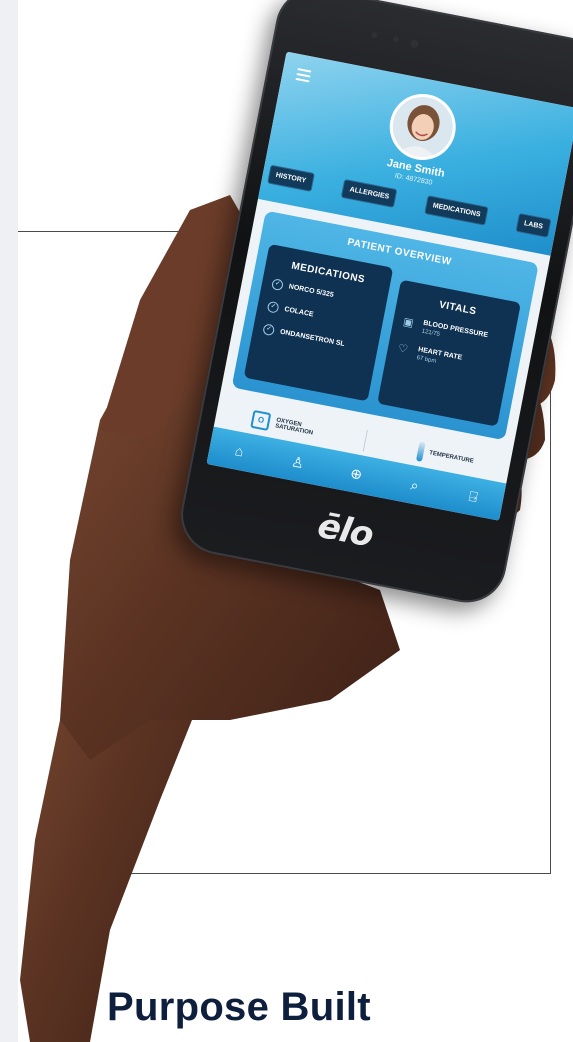 Image resolution: width=573 pixels, height=1042 pixels. I want to click on medication-name: NORCO 5/325, so click(311, 291).